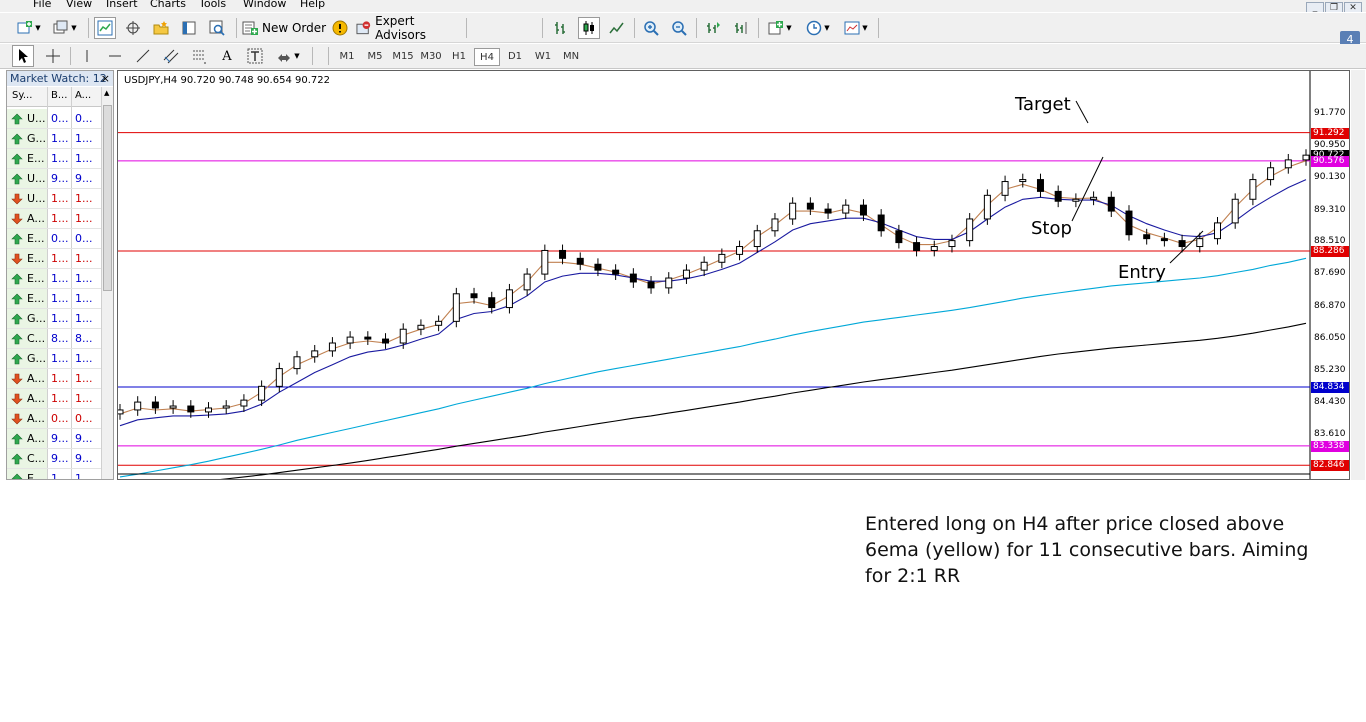  I want to click on market-watch-close-button: ×, so click(105, 78).